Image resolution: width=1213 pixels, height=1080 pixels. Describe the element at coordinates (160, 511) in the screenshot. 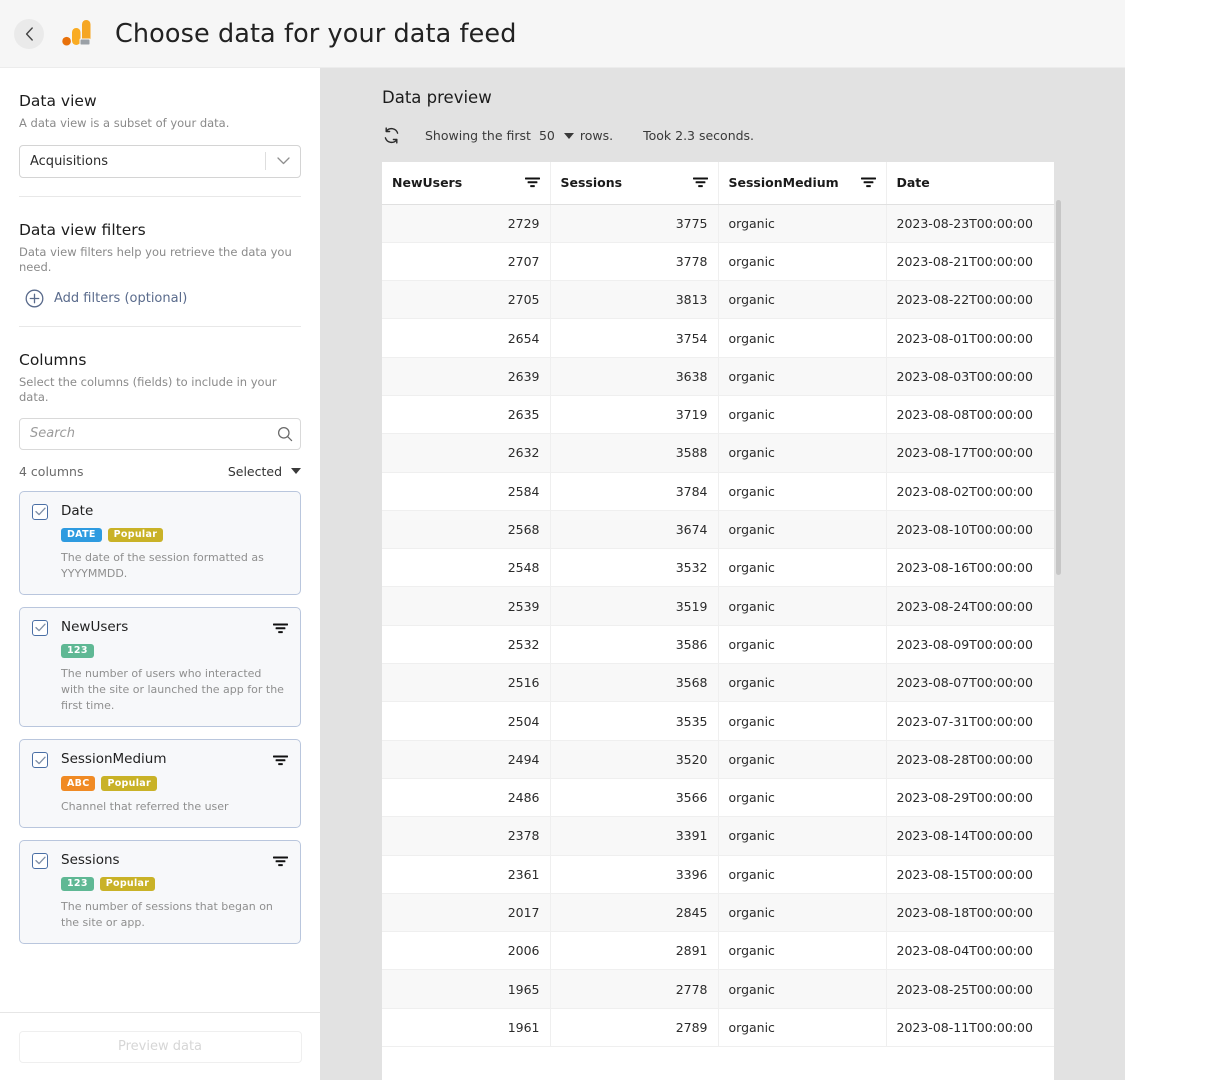

I see `column-card-header: Date` at that location.